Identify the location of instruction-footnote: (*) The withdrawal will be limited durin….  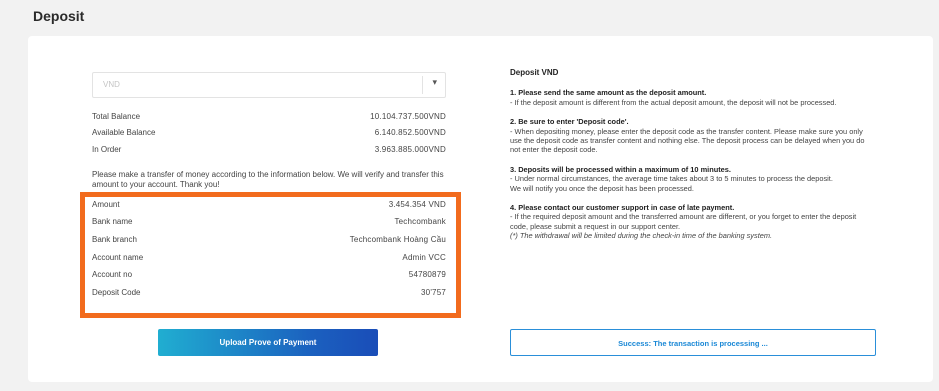
(641, 236).